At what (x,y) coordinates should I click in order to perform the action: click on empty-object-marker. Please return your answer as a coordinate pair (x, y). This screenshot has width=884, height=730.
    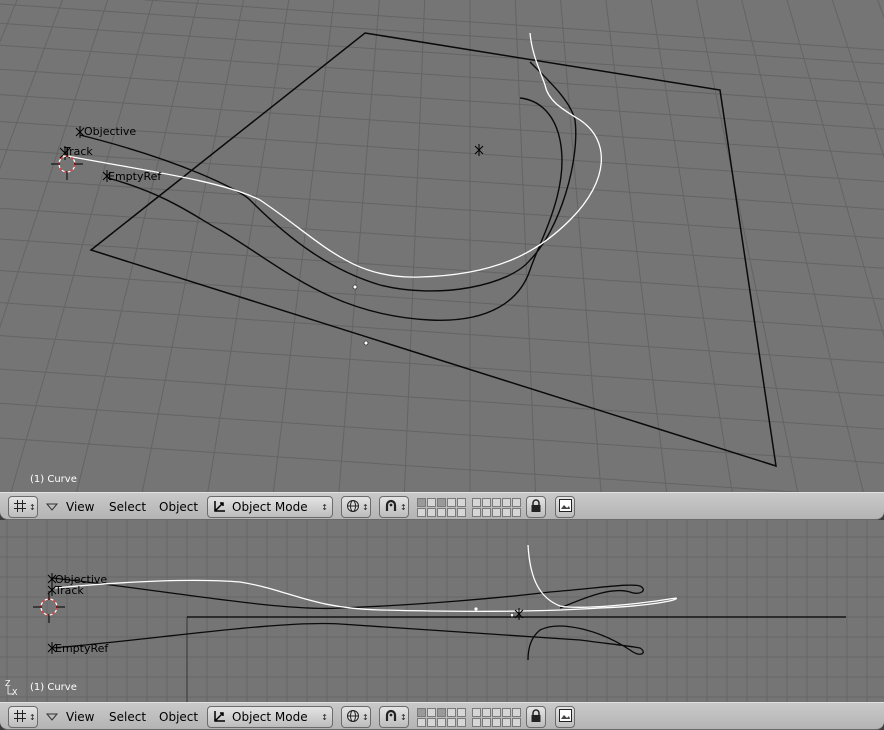
    Looking at the image, I should click on (519, 614).